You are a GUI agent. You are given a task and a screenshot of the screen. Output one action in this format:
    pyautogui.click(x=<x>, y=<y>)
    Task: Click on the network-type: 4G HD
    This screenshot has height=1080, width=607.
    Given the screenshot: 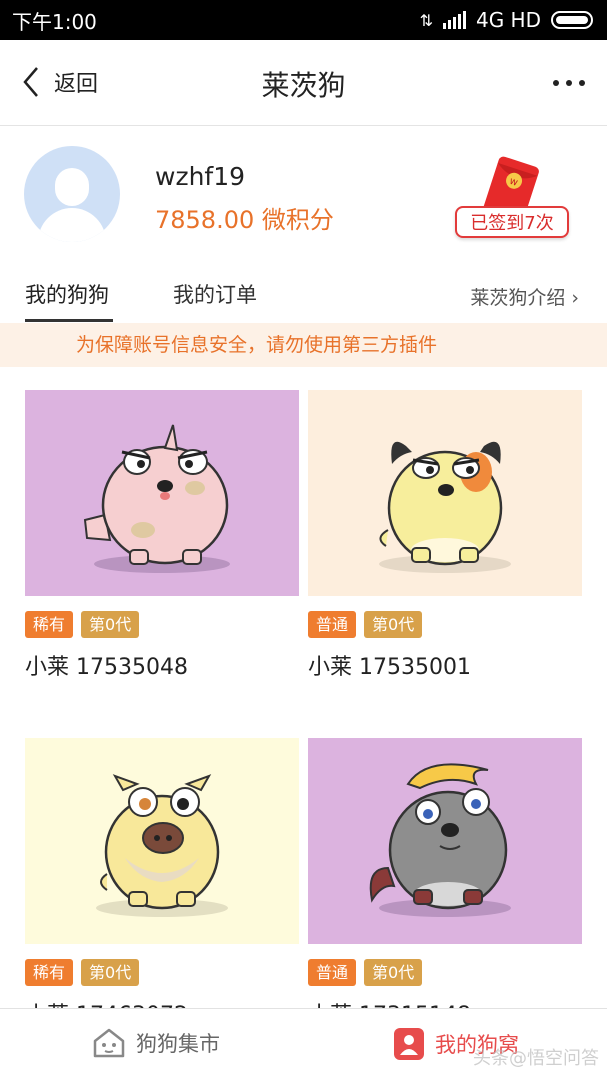 What is the action you would take?
    pyautogui.click(x=508, y=20)
    